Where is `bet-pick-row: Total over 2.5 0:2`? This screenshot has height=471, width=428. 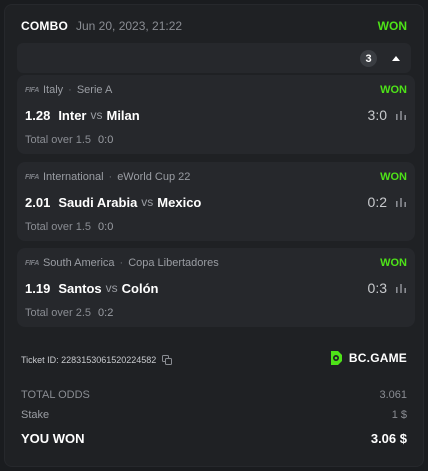
bet-pick-row: Total over 2.5 0:2 is located at coordinates (216, 313).